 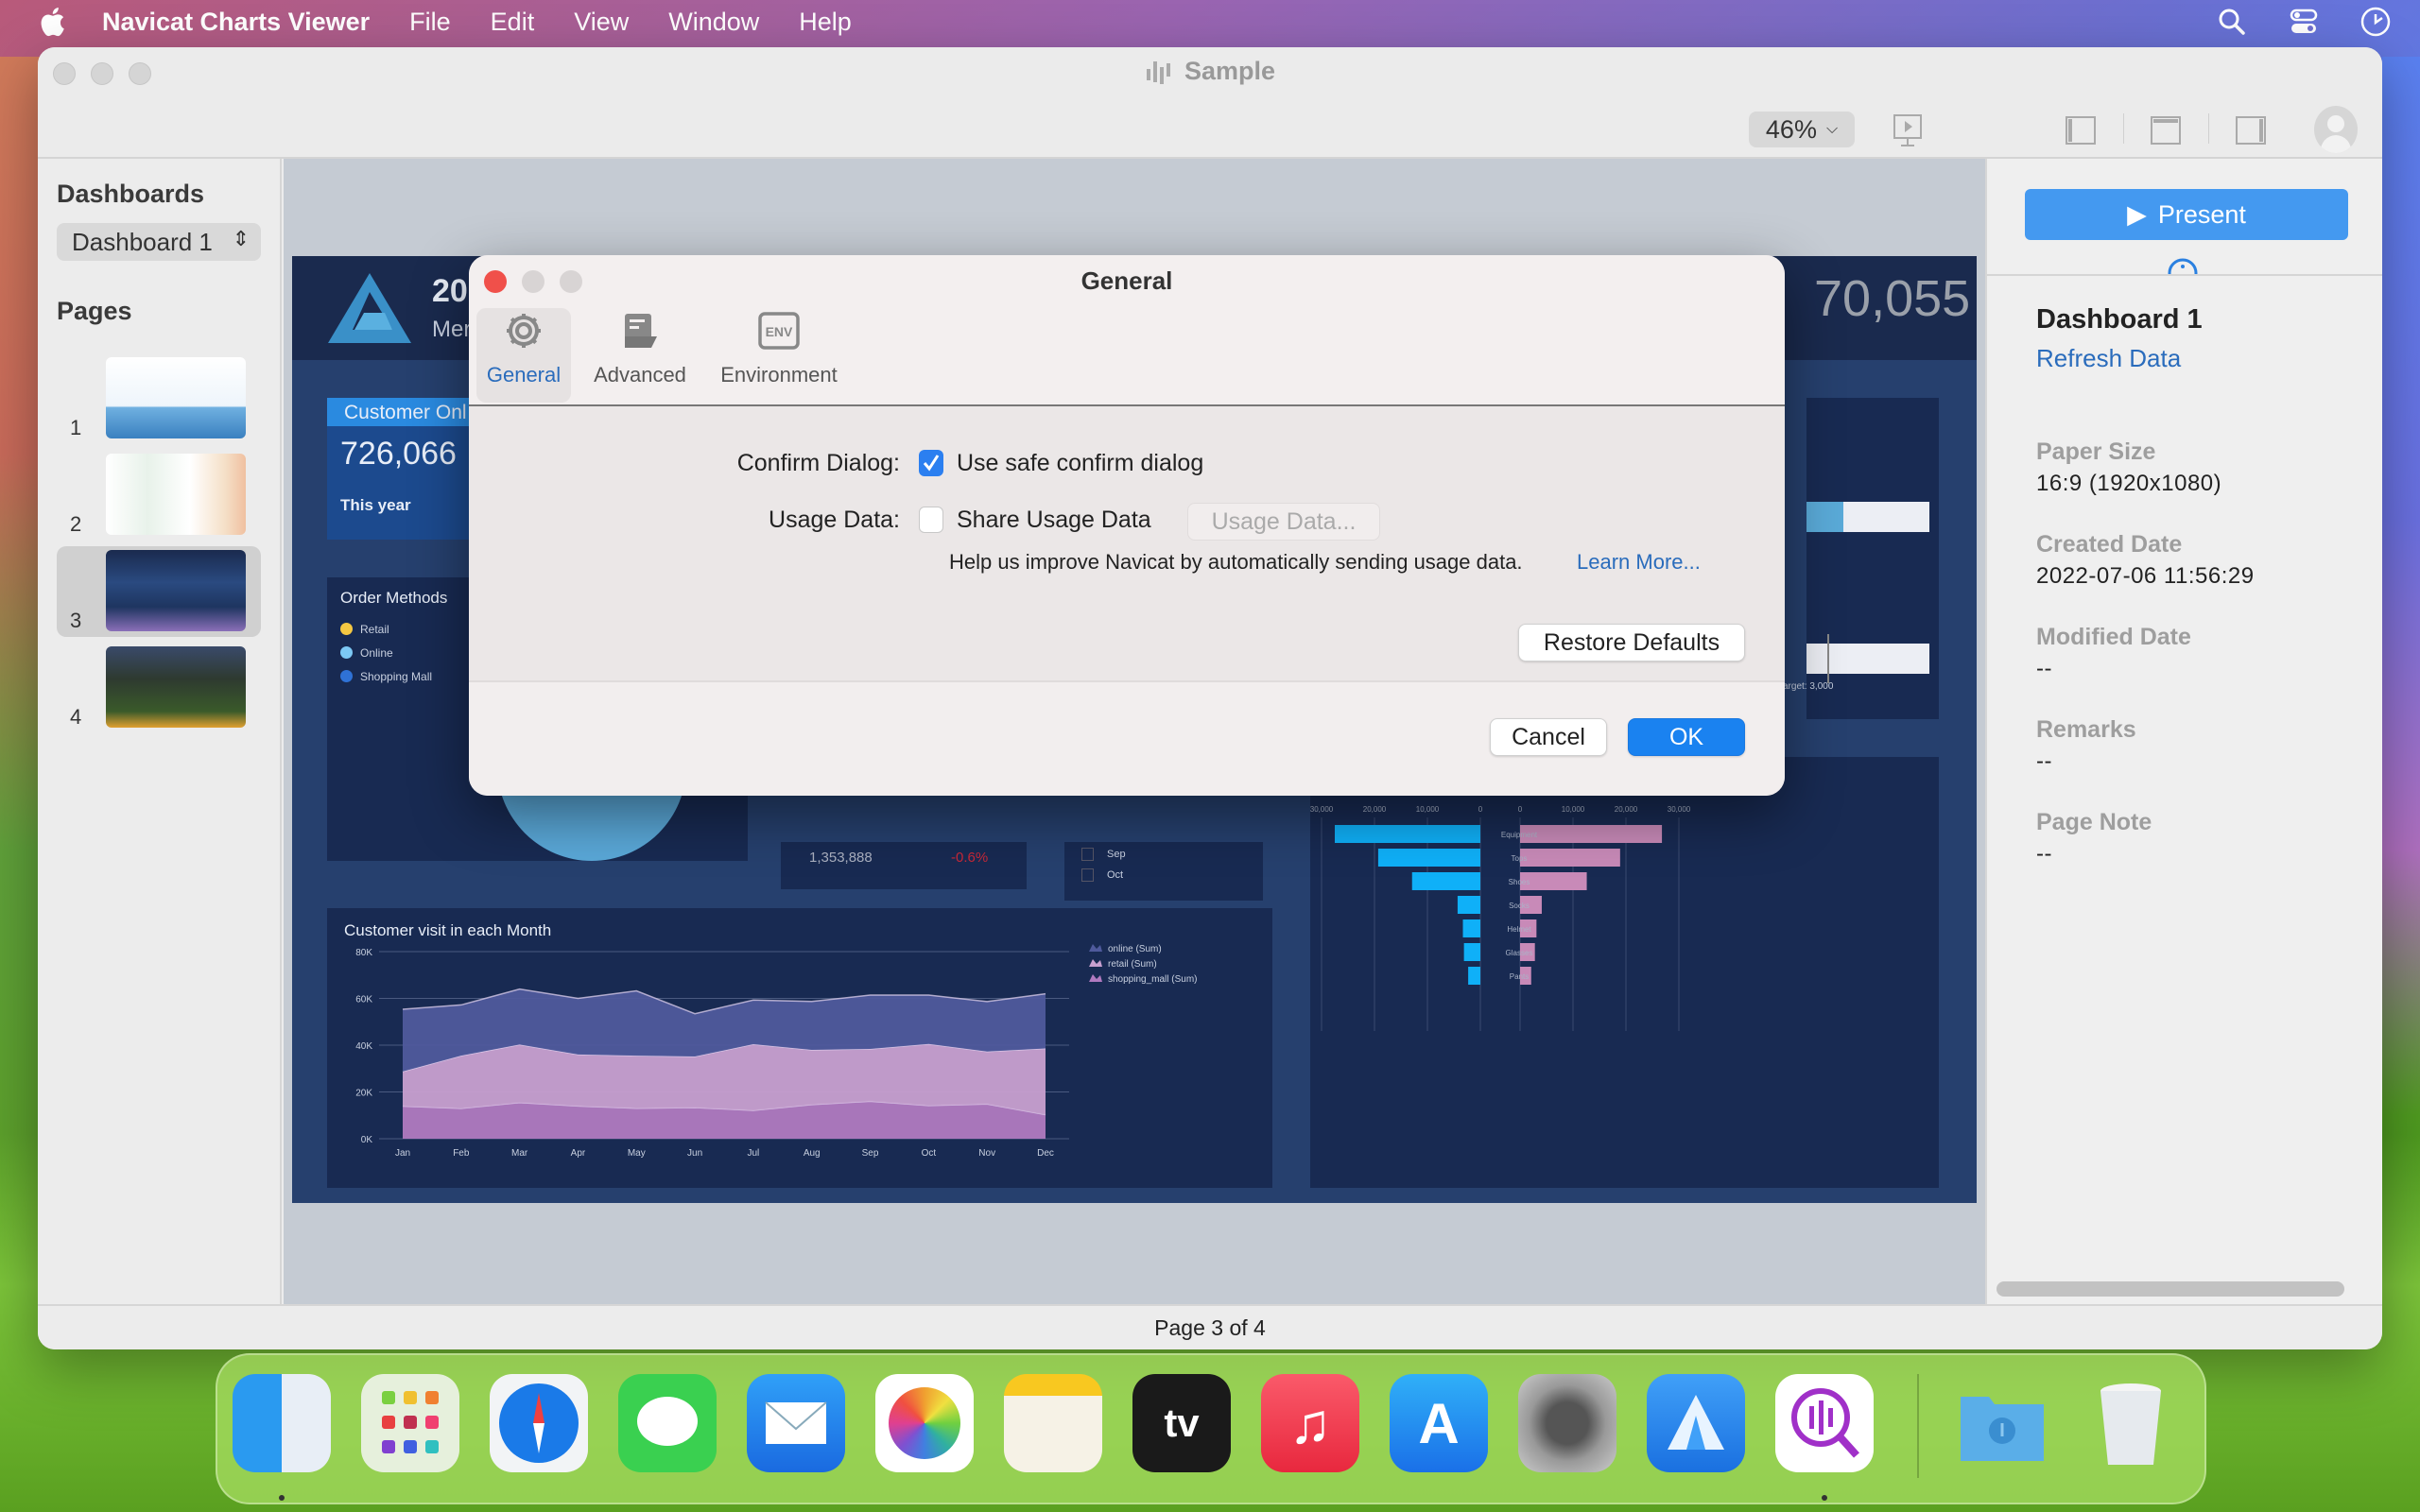 What do you see at coordinates (1696, 1423) in the screenshot?
I see `dock-navicat-icon` at bounding box center [1696, 1423].